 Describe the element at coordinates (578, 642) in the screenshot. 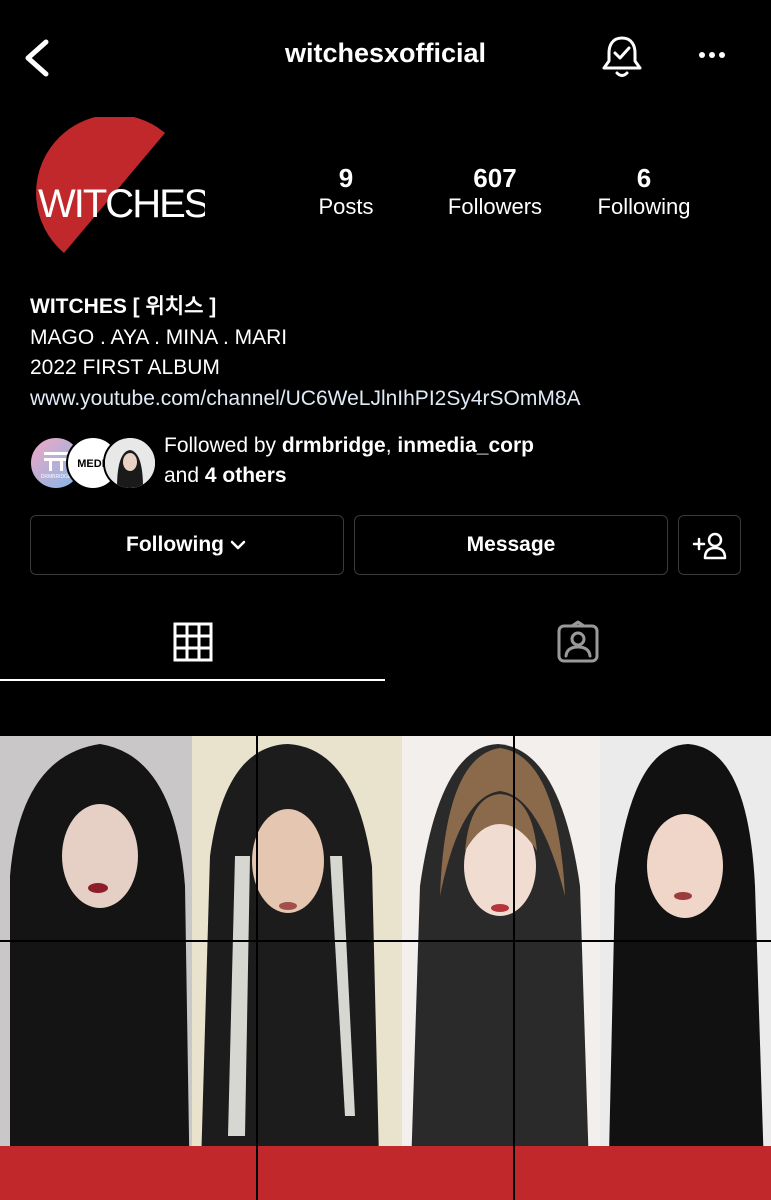

I see `tagged-tab-icon` at that location.